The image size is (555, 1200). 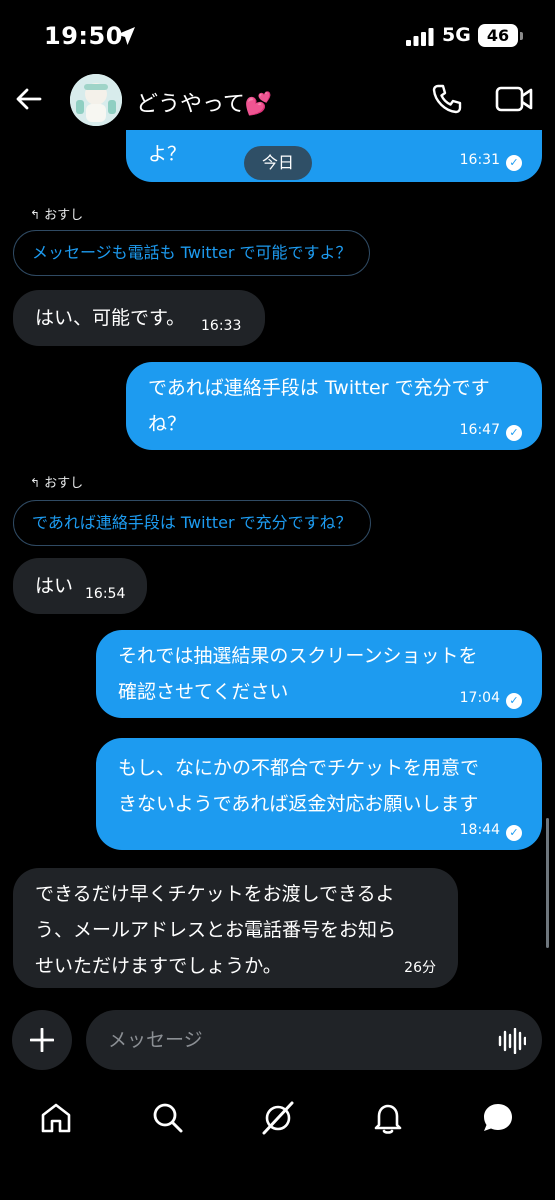 What do you see at coordinates (54, 586) in the screenshot?
I see `message-text: はい` at bounding box center [54, 586].